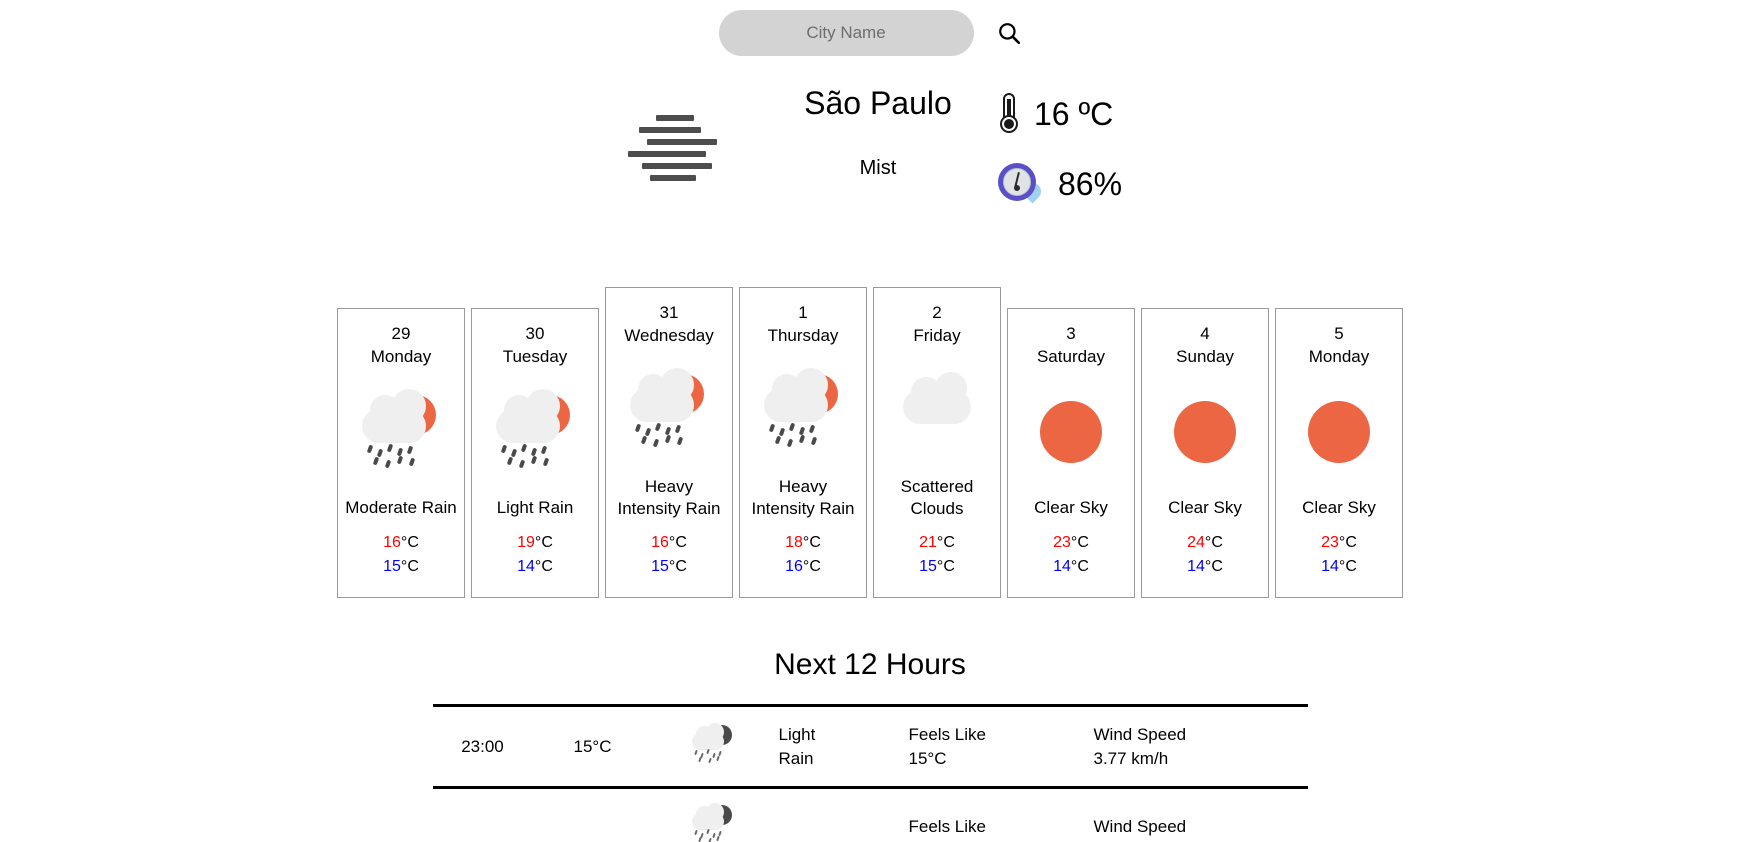 The height and width of the screenshot is (842, 1740). What do you see at coordinates (937, 542) in the screenshot?
I see `forecast-high-temp: 21°C` at bounding box center [937, 542].